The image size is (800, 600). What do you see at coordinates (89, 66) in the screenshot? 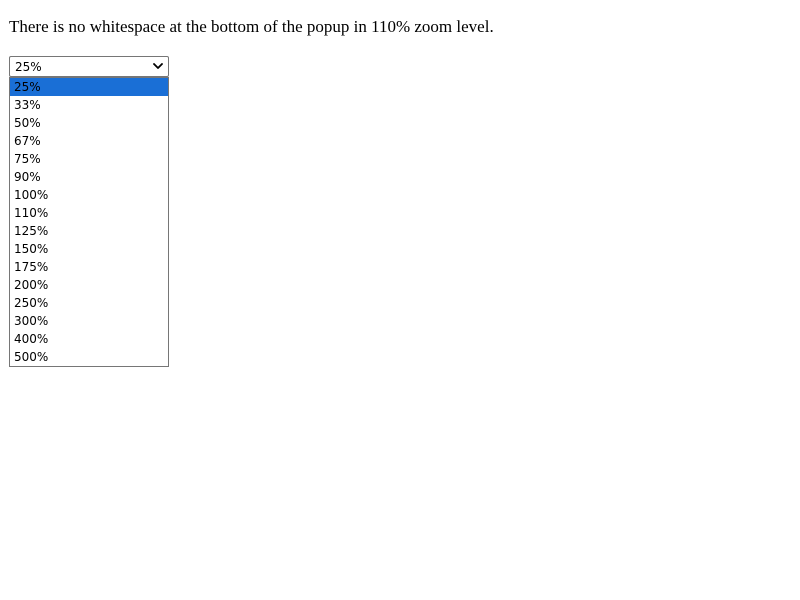
I see `zoom-select: 25%` at bounding box center [89, 66].